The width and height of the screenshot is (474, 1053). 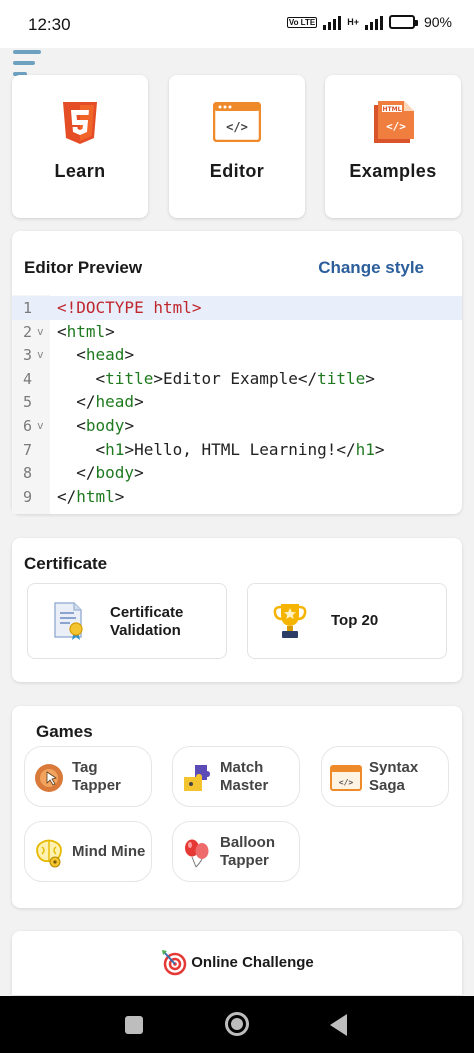 I want to click on game-syntax-saga: </> Syntax Saga, so click(x=385, y=776).